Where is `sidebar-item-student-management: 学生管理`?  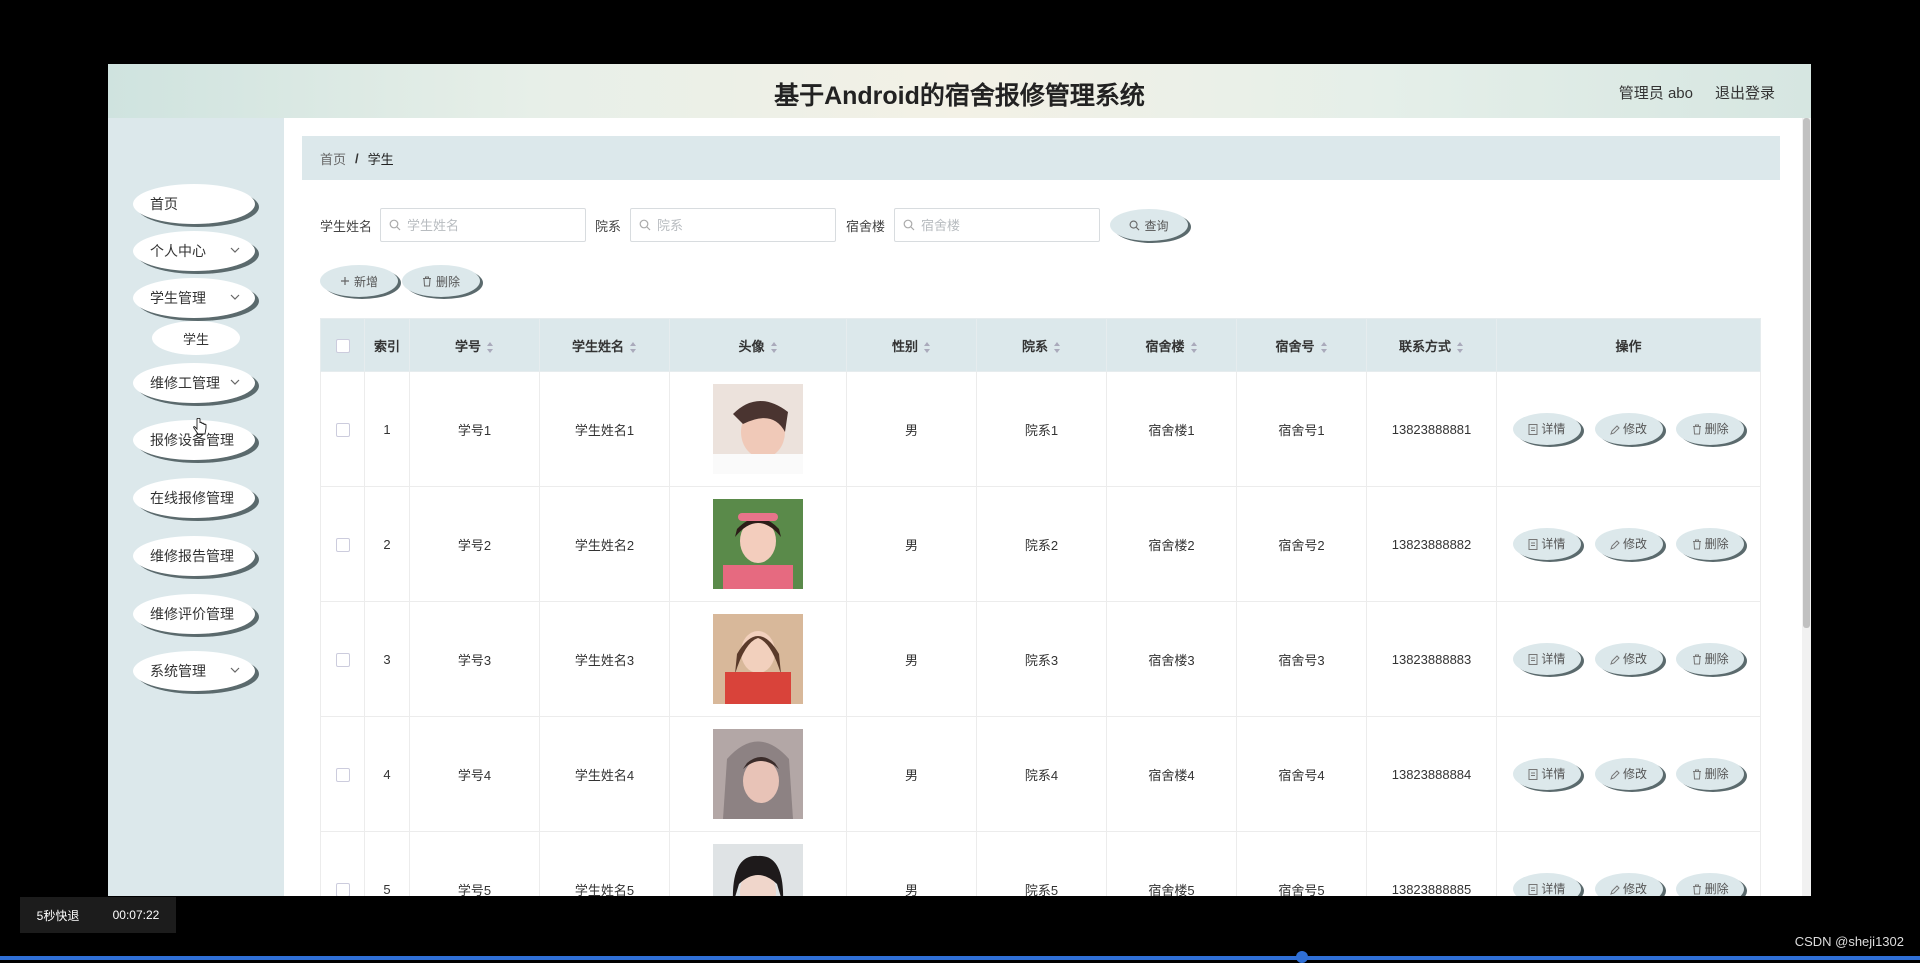 sidebar-item-student-management: 学生管理 is located at coordinates (194, 298).